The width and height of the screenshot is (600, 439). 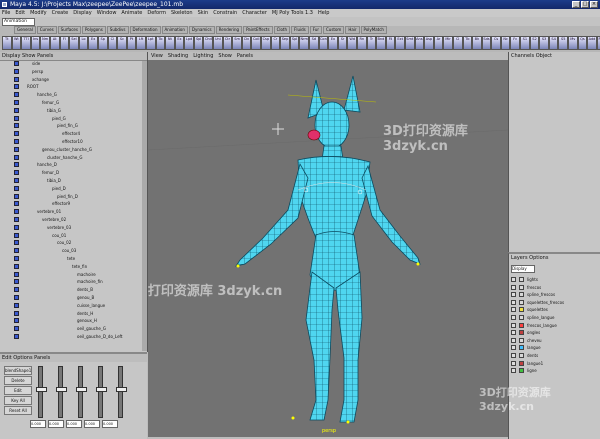 I want to click on layer-row: langue1, so click(x=554, y=364).